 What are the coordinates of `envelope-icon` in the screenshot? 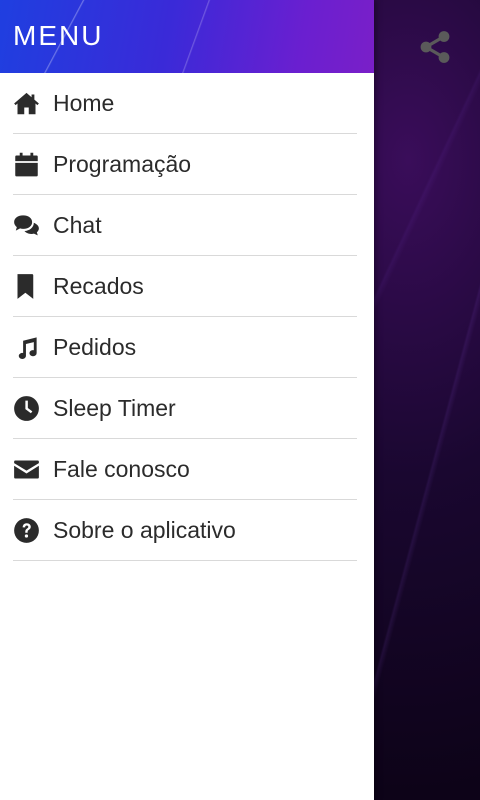 It's located at (27, 469).